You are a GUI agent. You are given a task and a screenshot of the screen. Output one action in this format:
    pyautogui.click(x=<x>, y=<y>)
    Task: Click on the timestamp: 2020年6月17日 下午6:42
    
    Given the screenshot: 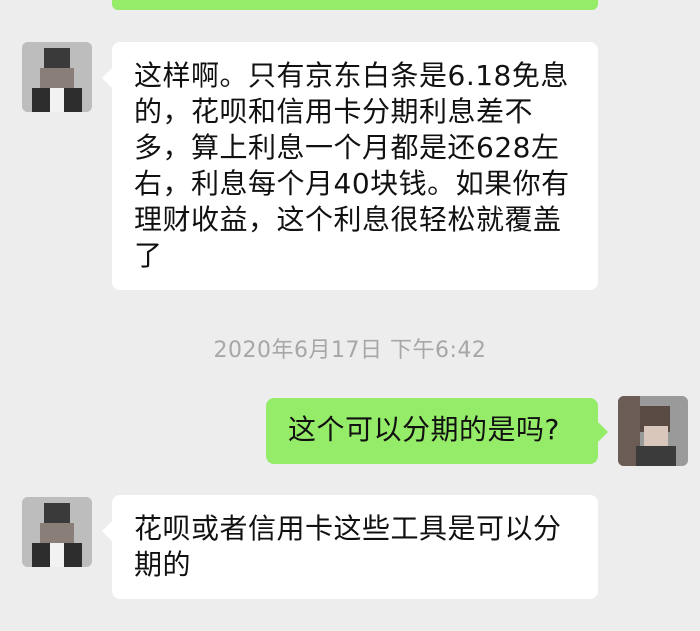 What is the action you would take?
    pyautogui.click(x=350, y=350)
    